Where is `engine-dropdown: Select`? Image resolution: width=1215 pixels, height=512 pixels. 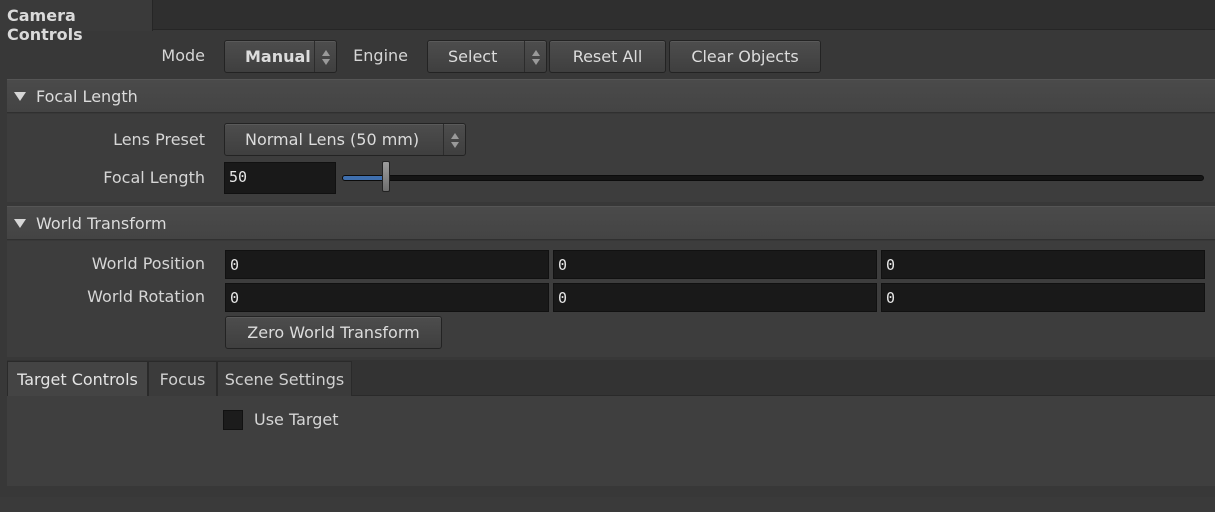 engine-dropdown: Select is located at coordinates (487, 56).